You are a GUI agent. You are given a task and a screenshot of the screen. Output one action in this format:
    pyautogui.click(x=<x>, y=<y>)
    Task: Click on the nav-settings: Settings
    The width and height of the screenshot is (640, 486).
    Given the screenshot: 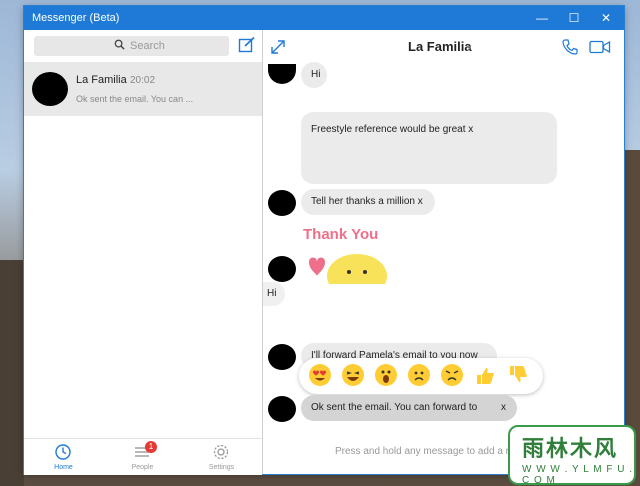 What is the action you would take?
    pyautogui.click(x=221, y=457)
    